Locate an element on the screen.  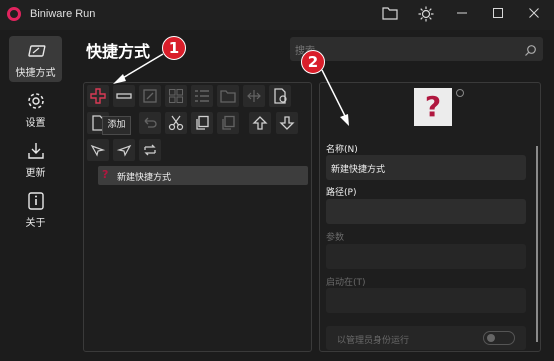
sidebar-item-shortcuts: 快捷方式 is located at coordinates (35, 59).